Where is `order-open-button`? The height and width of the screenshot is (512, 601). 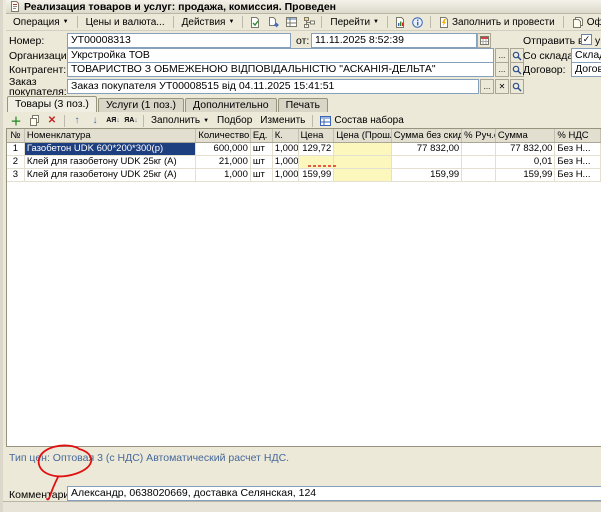 order-open-button is located at coordinates (517, 86).